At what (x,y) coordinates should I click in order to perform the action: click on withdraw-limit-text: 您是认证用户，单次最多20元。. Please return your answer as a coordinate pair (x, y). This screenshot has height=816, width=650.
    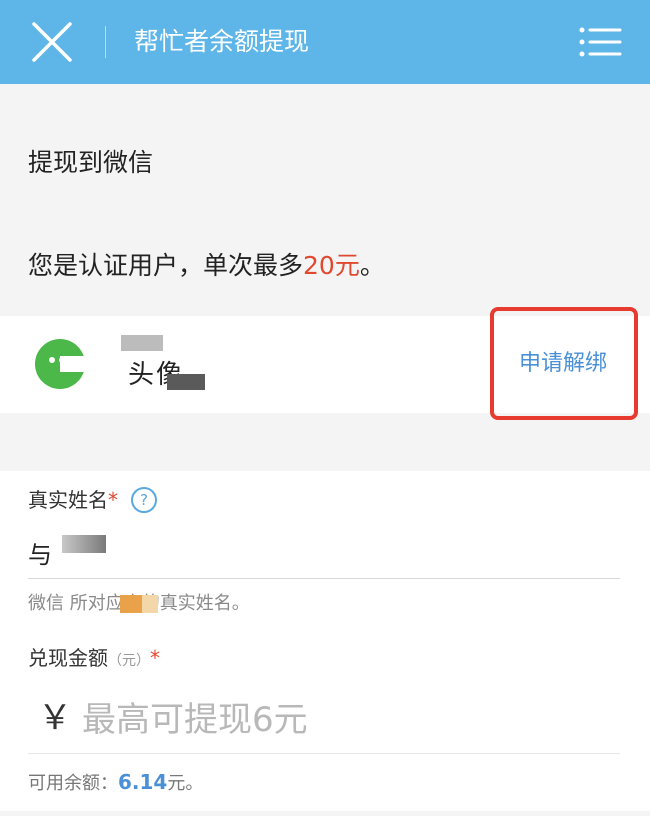
    Looking at the image, I should click on (206, 266).